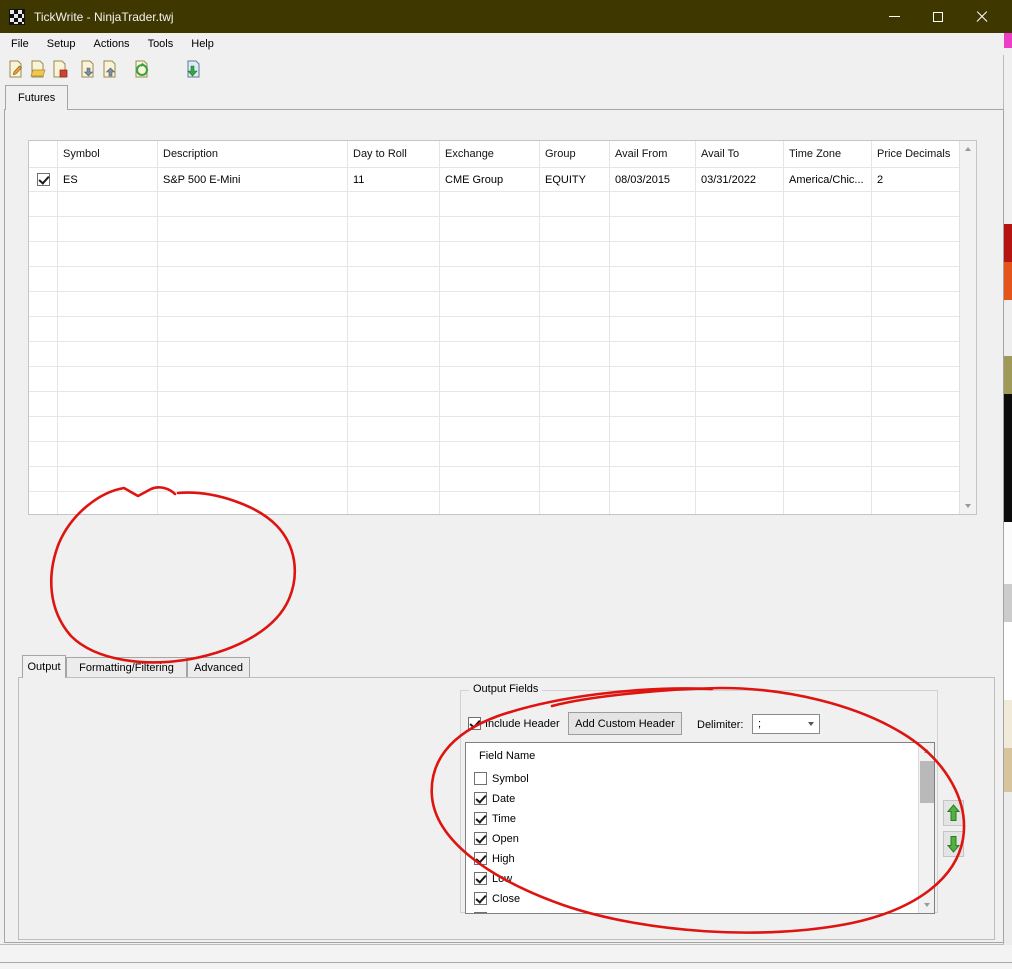 The height and width of the screenshot is (969, 1012). Describe the element at coordinates (37, 97) in the screenshot. I see `tab-futures: Futures` at that location.